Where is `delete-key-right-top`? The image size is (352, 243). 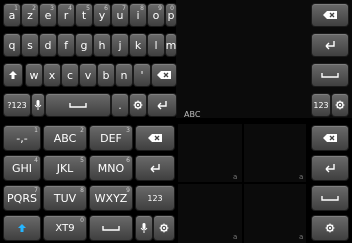 delete-key-right-top is located at coordinates (330, 15).